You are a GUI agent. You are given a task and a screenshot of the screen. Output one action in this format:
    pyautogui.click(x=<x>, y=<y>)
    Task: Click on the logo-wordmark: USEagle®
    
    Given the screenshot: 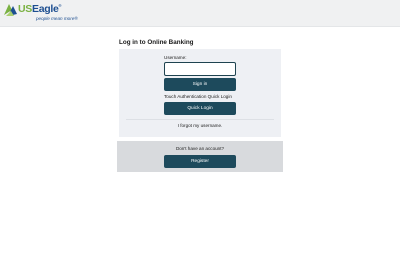 What is the action you would take?
    pyautogui.click(x=40, y=9)
    